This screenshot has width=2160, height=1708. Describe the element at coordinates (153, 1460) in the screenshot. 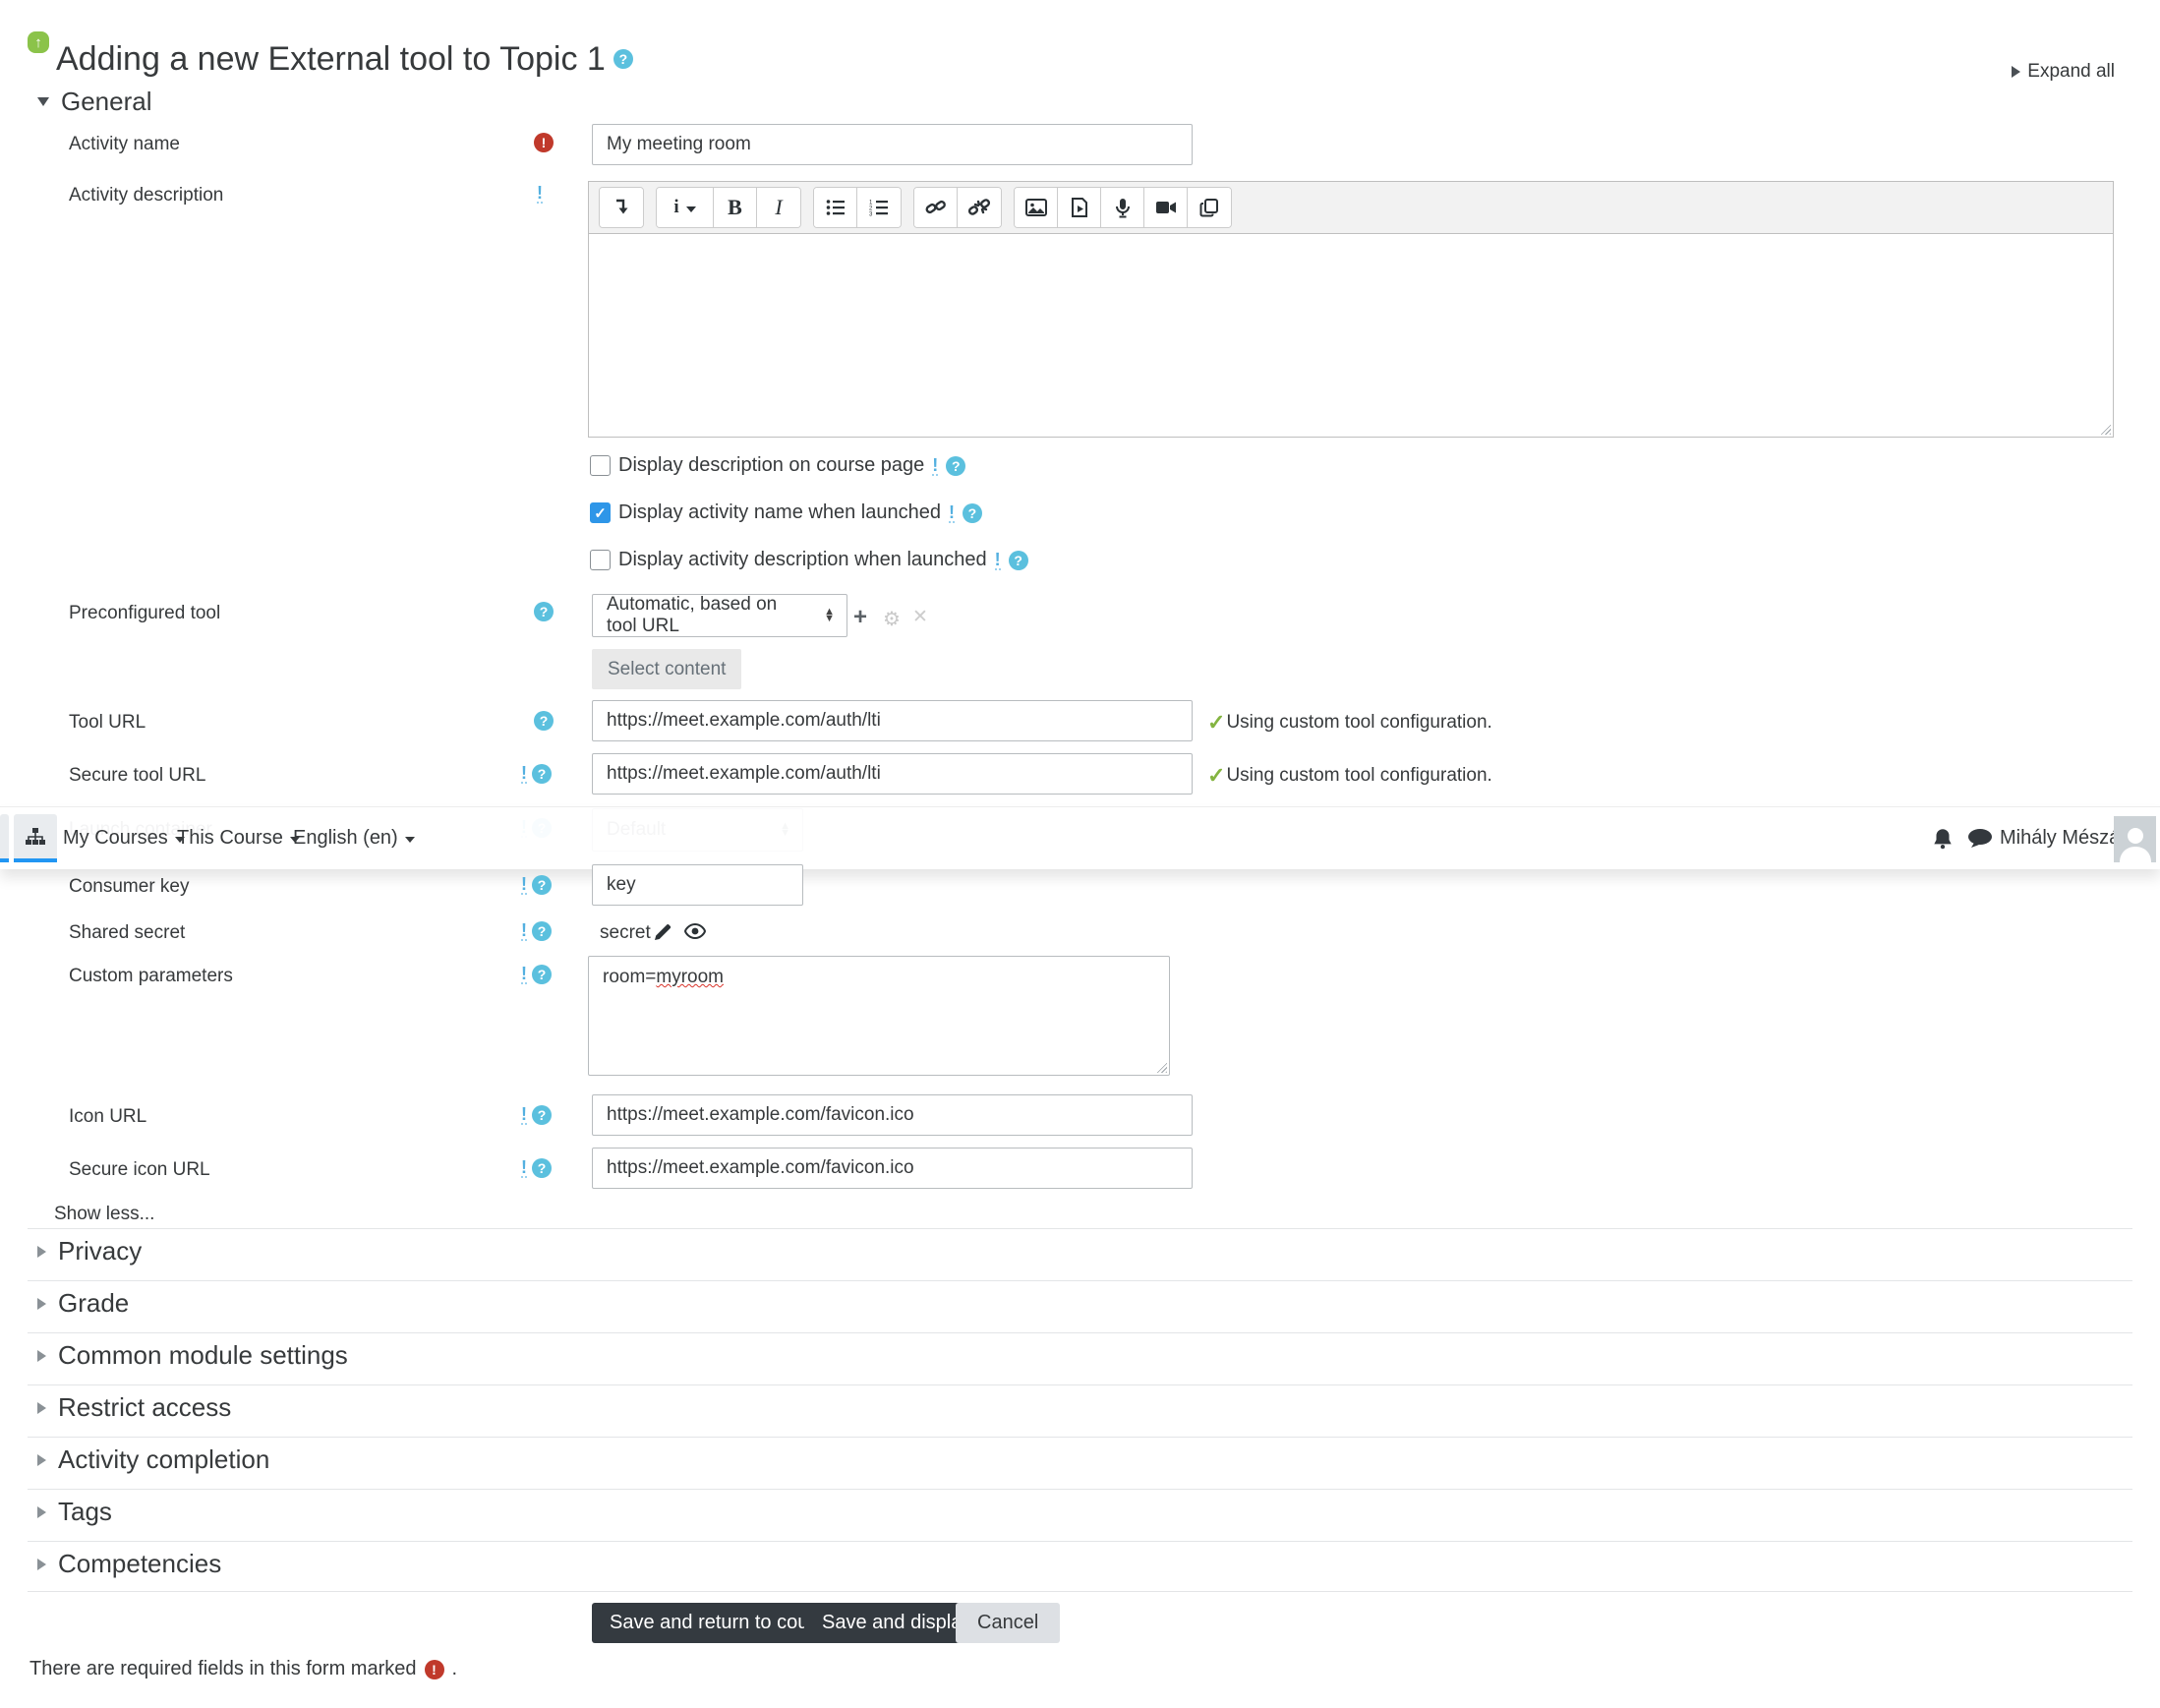

I see `section-activity-completion-header: Activity completion` at that location.